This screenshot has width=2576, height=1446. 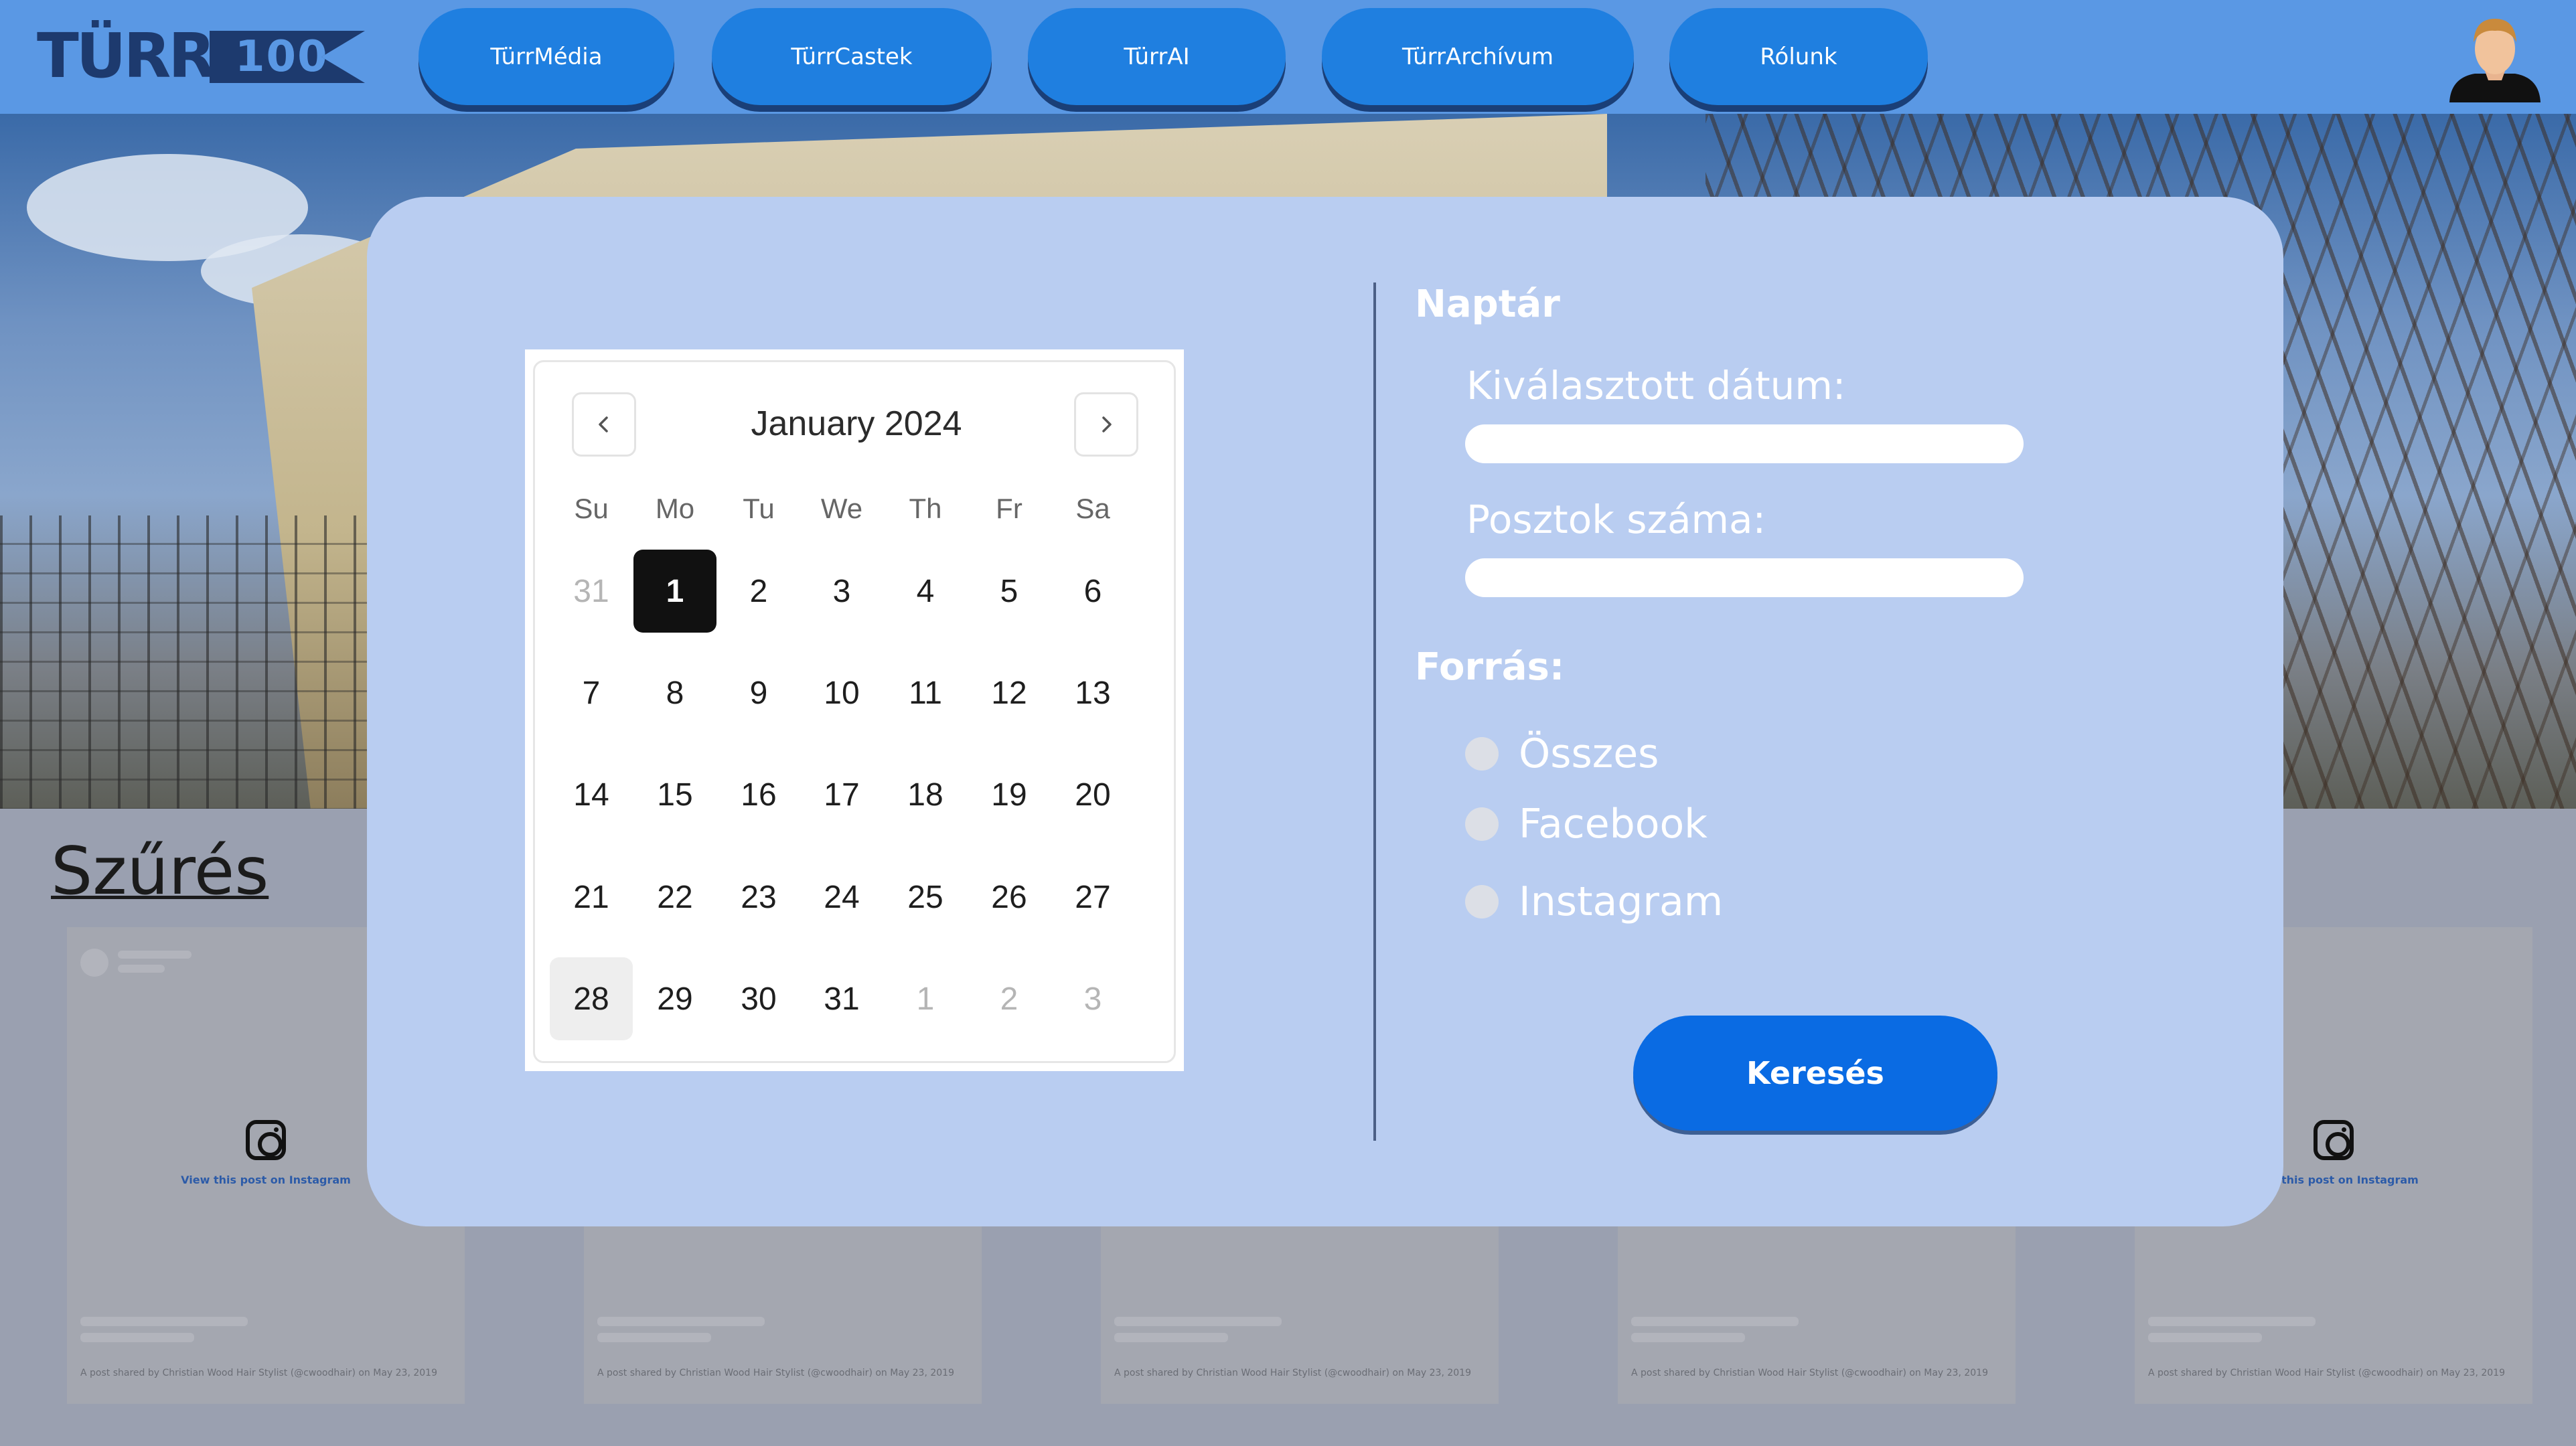 I want to click on source-option-label: Instagram, so click(x=1622, y=901).